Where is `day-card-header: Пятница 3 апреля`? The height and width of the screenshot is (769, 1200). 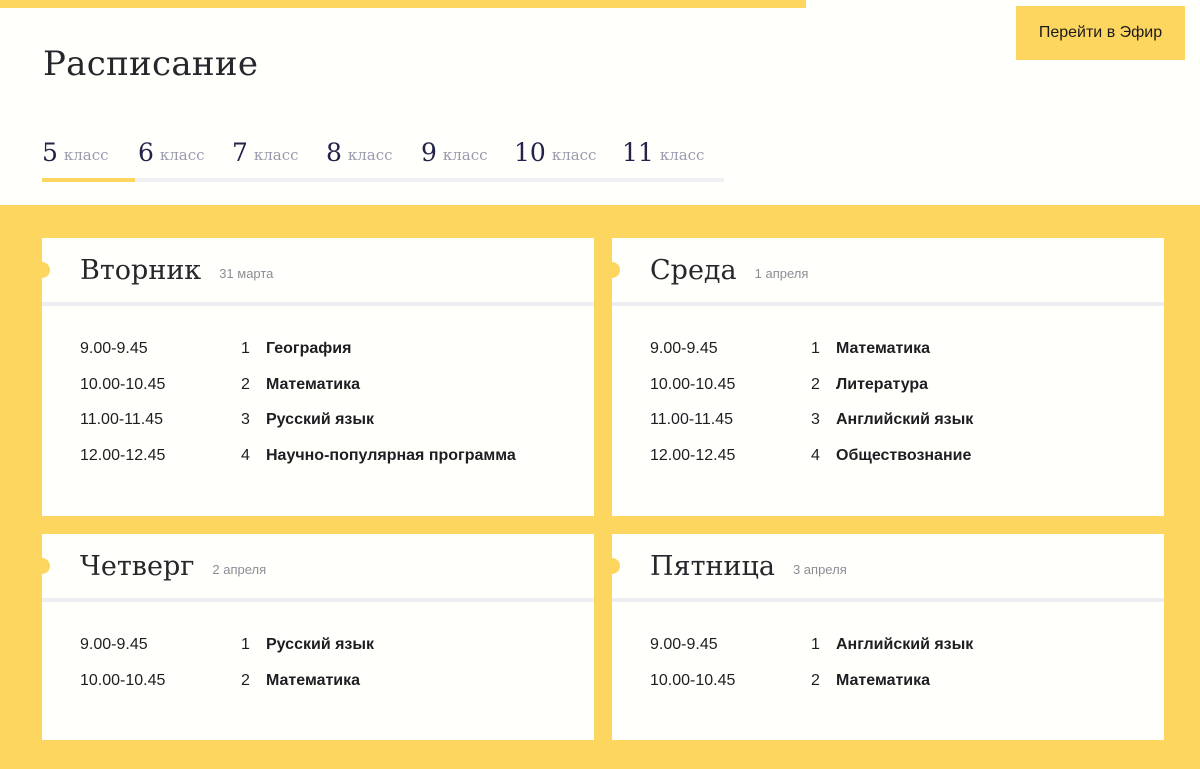 day-card-header: Пятница 3 апреля is located at coordinates (884, 568).